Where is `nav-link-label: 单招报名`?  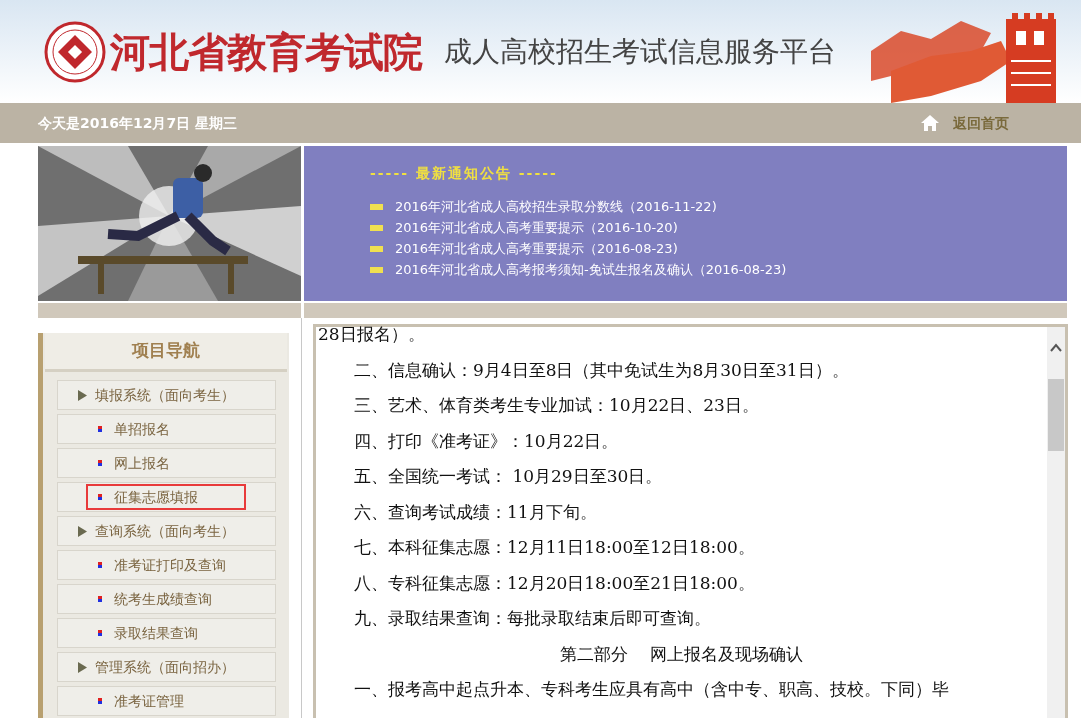
nav-link-label: 单招报名 is located at coordinates (142, 429).